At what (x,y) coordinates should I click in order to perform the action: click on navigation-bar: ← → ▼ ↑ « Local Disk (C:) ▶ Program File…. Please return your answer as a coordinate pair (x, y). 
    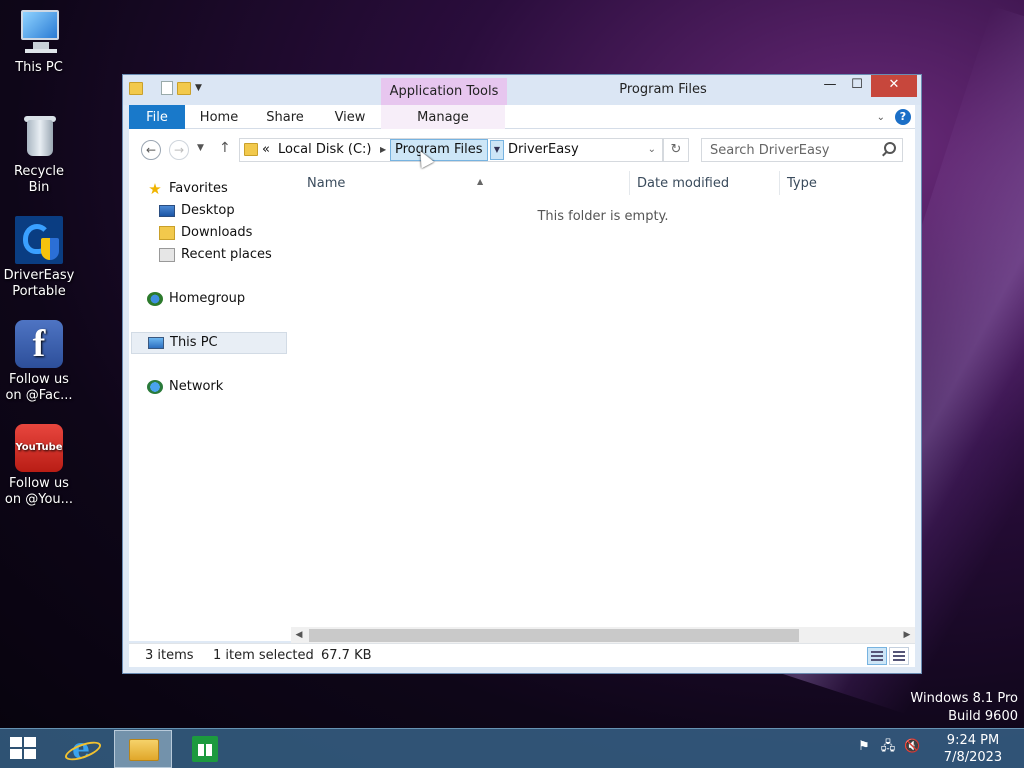
    Looking at the image, I should click on (522, 150).